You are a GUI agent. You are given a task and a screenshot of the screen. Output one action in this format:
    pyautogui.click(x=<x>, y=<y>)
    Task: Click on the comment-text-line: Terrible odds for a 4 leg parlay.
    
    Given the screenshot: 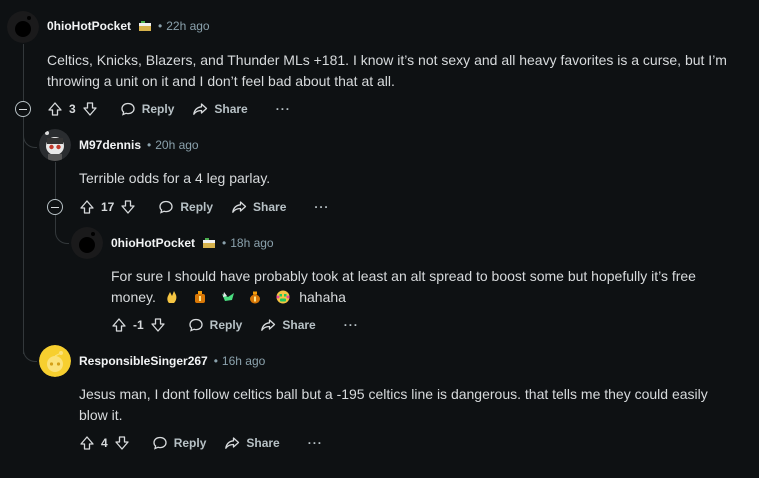 What is the action you would take?
    pyautogui.click(x=175, y=178)
    